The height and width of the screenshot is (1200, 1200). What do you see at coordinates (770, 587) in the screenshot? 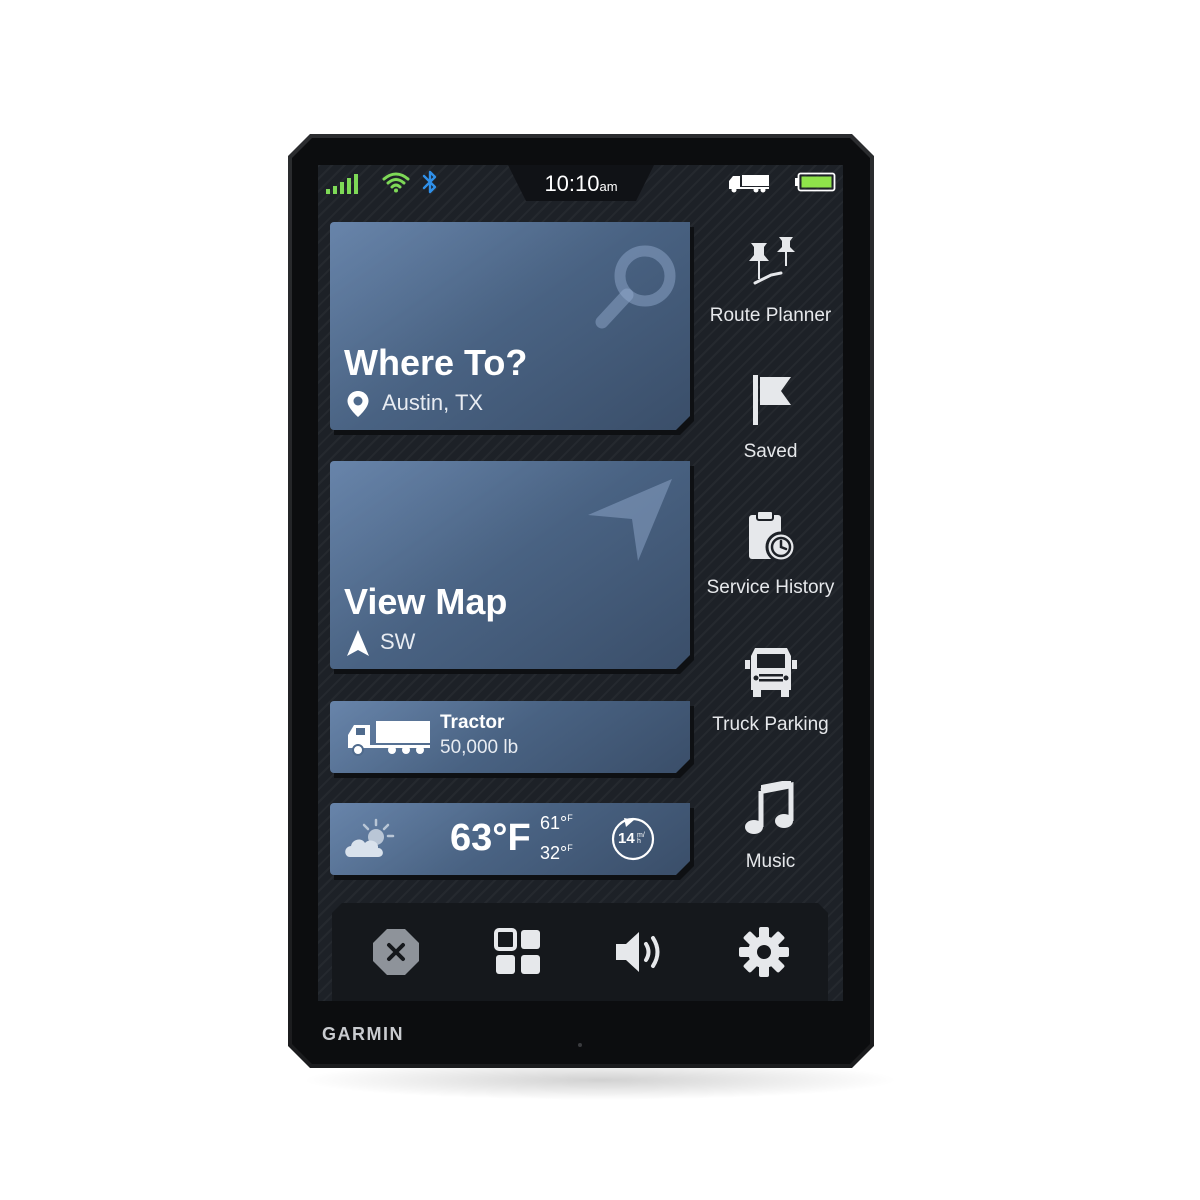
I see `service-history-label: Service History` at bounding box center [770, 587].